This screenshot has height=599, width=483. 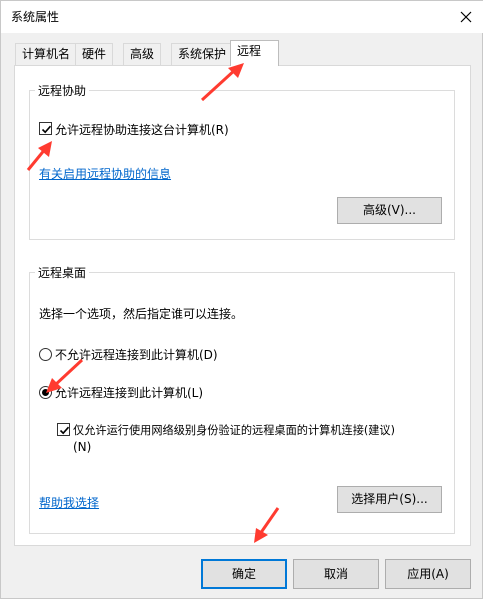 What do you see at coordinates (62, 272) in the screenshot?
I see `remote-desktop-title: 远程桌面` at bounding box center [62, 272].